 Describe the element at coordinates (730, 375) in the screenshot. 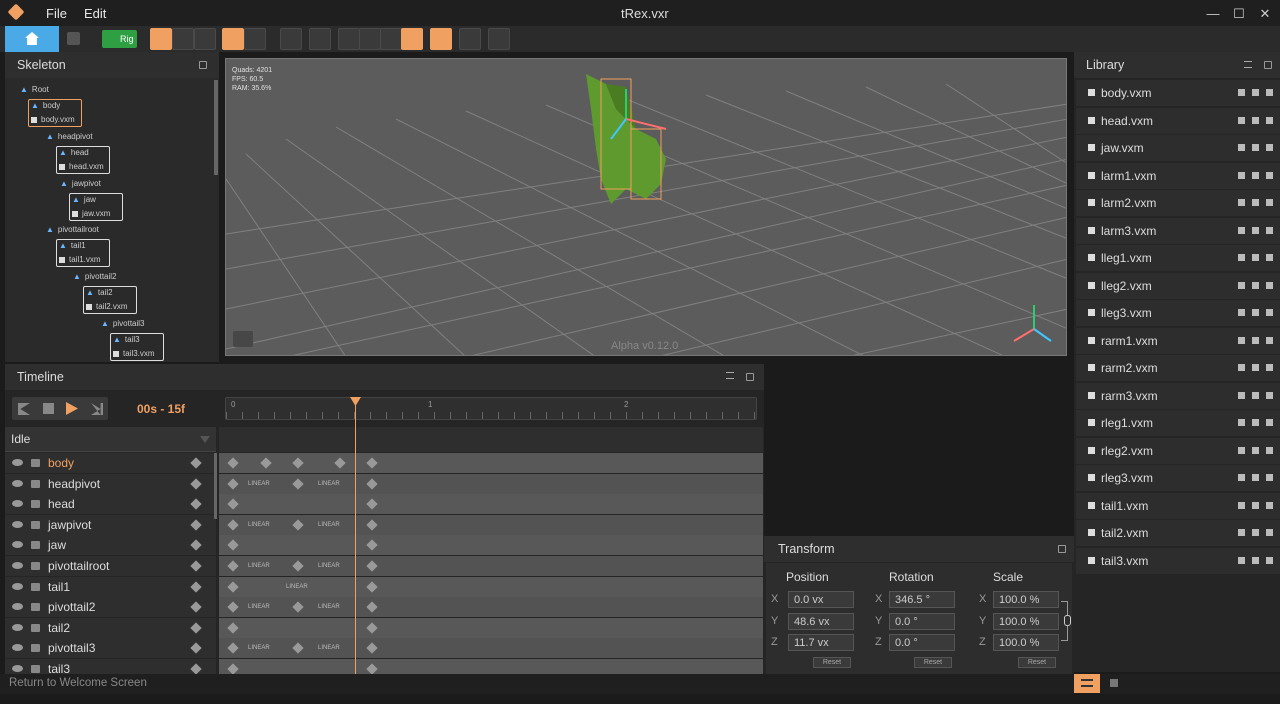

I see `menu-icon` at that location.